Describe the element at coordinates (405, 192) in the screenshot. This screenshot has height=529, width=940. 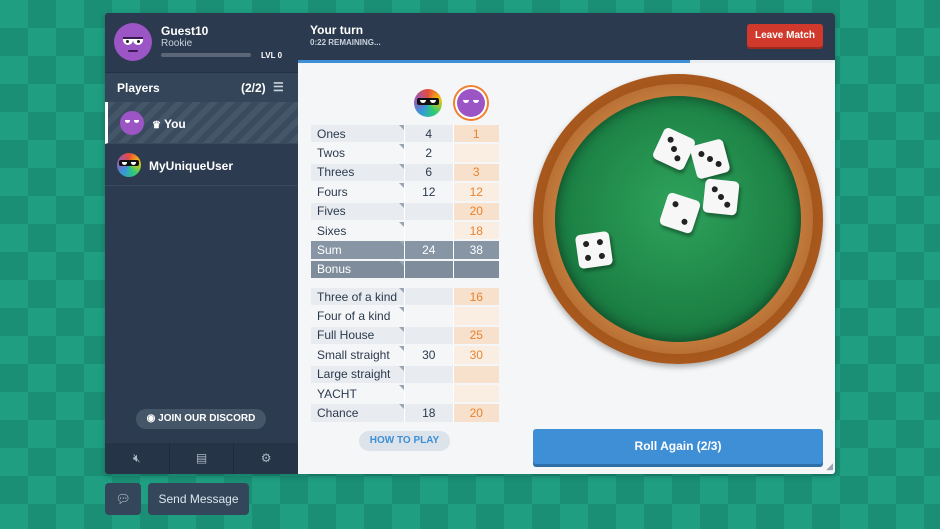
I see `score-row: Fours 12 12` at that location.